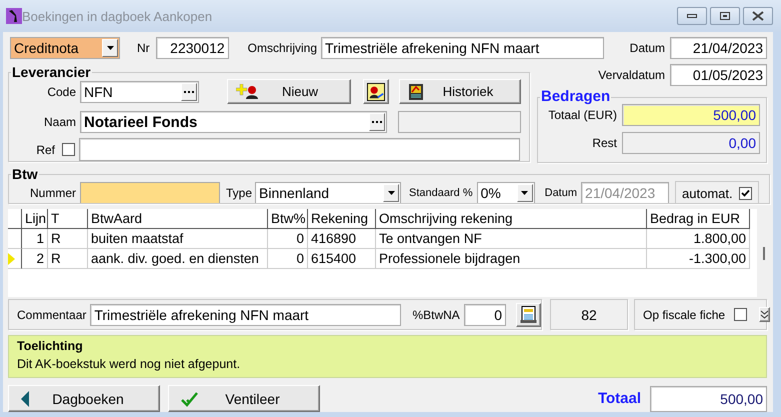  What do you see at coordinates (244, 398) in the screenshot?
I see `ventilate-button: Ventileer` at bounding box center [244, 398].